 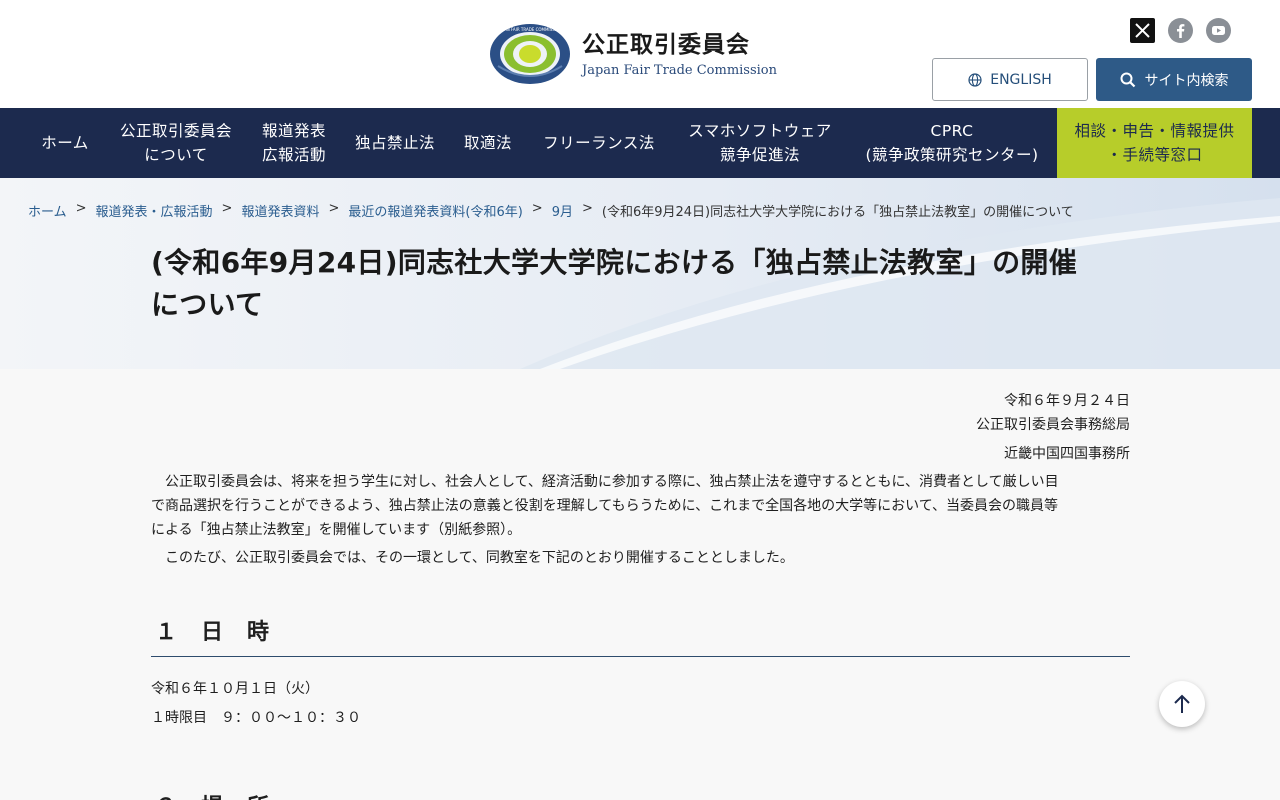 I want to click on search-icon, so click(x=1127, y=79).